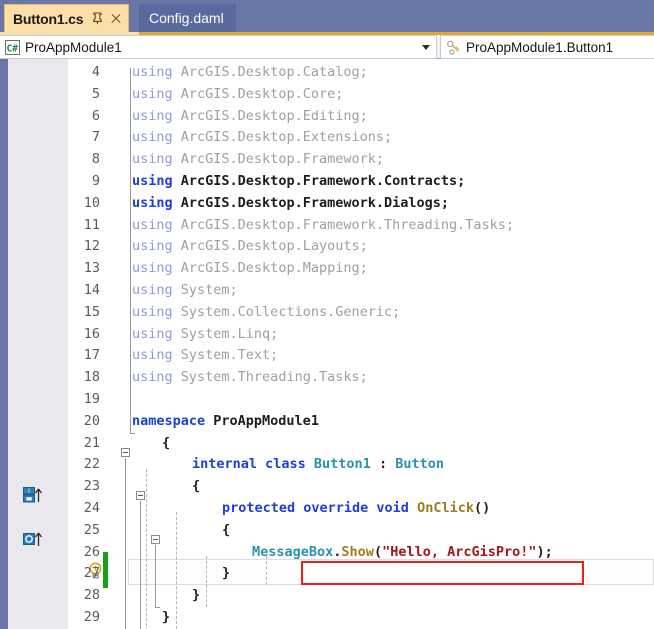  I want to click on code-line: 27}, so click(327, 576).